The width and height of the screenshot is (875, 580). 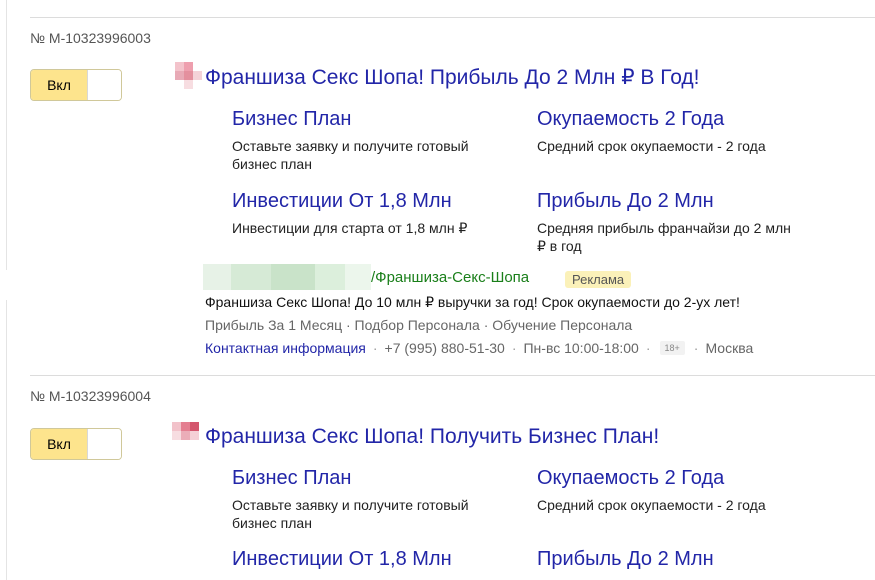 What do you see at coordinates (444, 348) in the screenshot?
I see `phone-number: +7 (995) 880-51-30` at bounding box center [444, 348].